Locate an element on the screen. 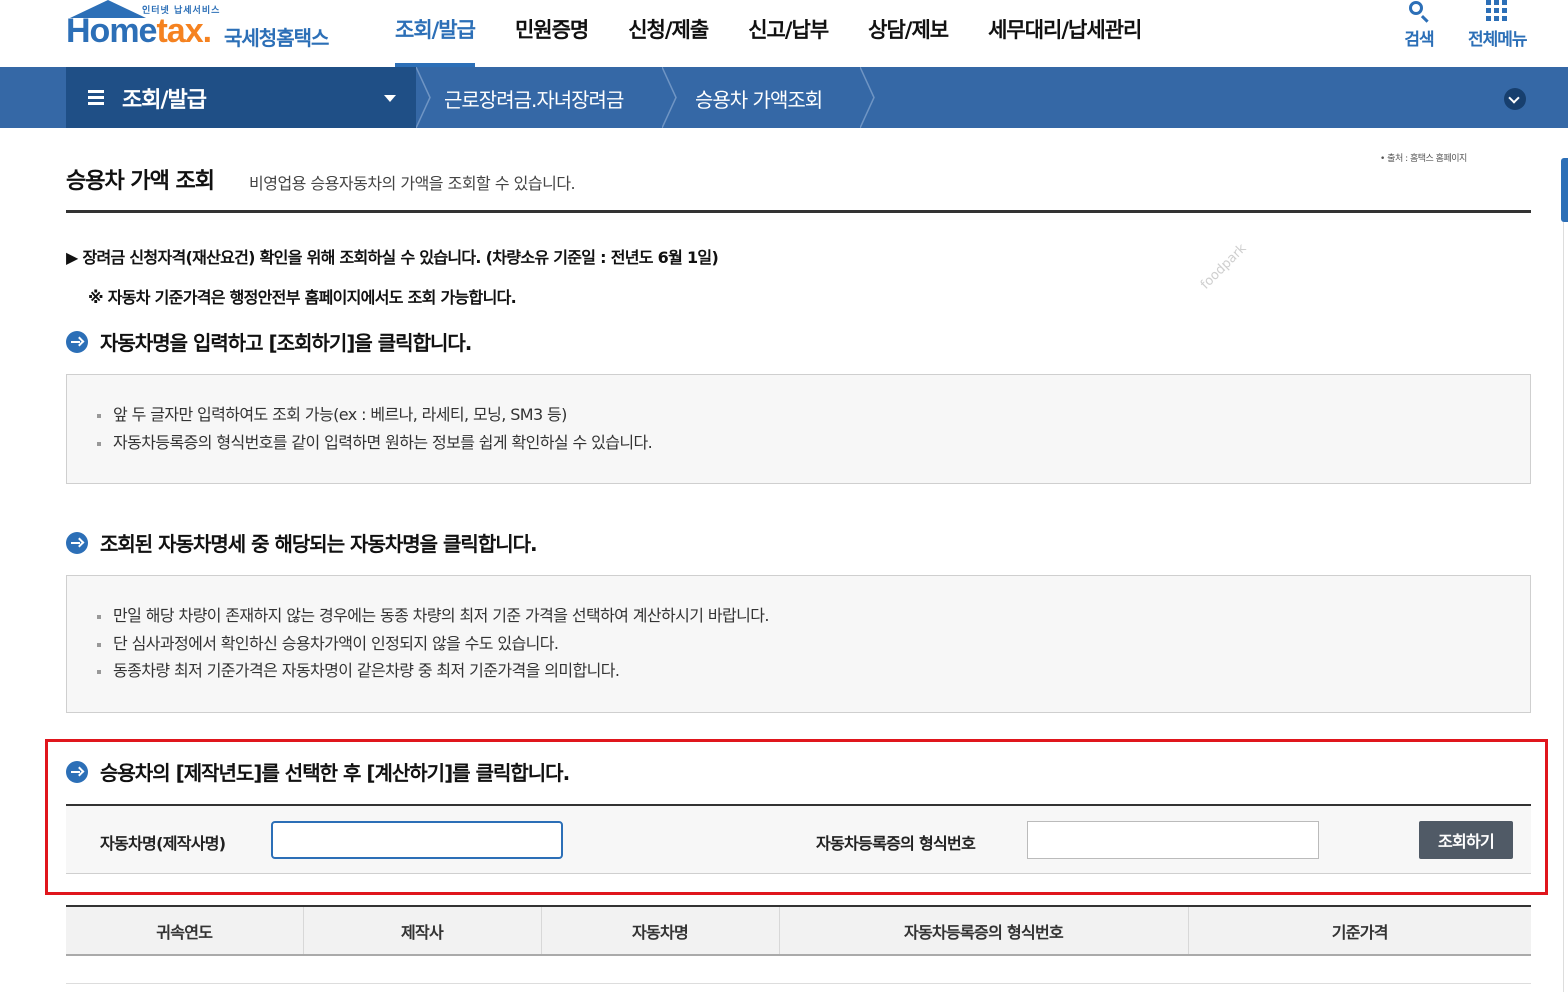  title-divider is located at coordinates (798, 211).